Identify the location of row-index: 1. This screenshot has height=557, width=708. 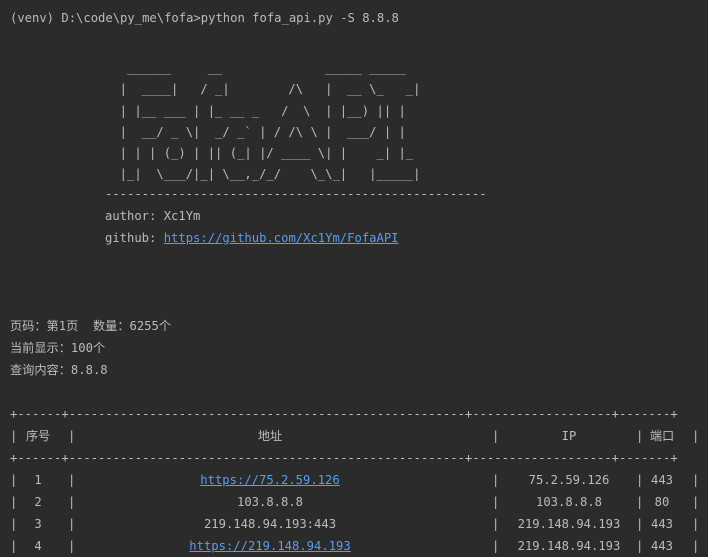
(38, 480).